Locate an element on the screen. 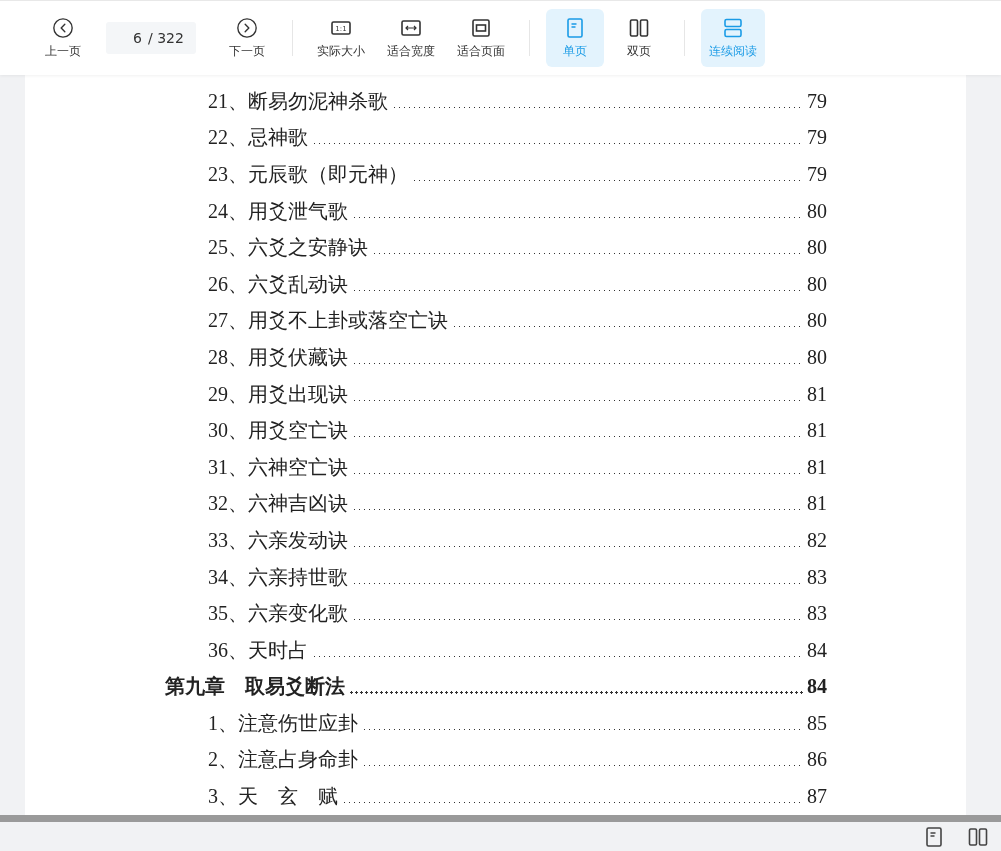  entry-title: 2、注意占身命卦 is located at coordinates (283, 760).